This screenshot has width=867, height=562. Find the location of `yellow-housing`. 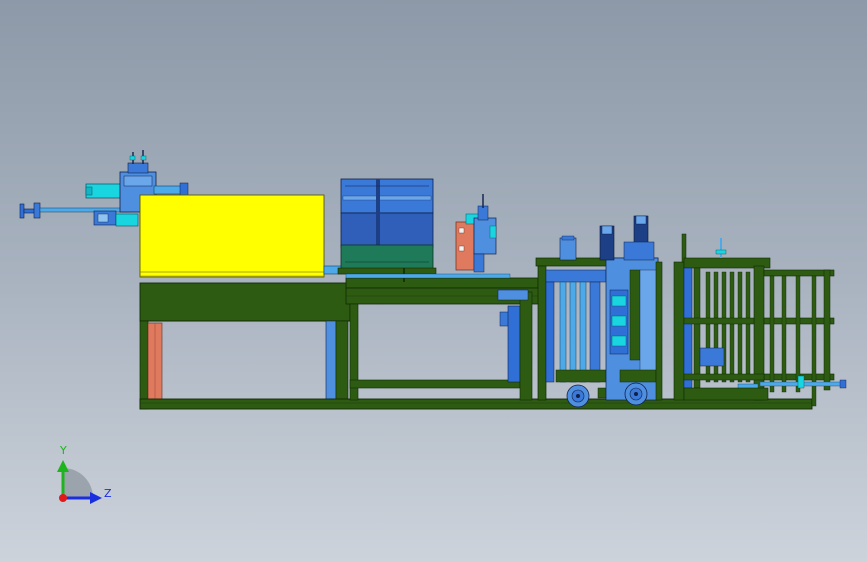

yellow-housing is located at coordinates (232, 236).